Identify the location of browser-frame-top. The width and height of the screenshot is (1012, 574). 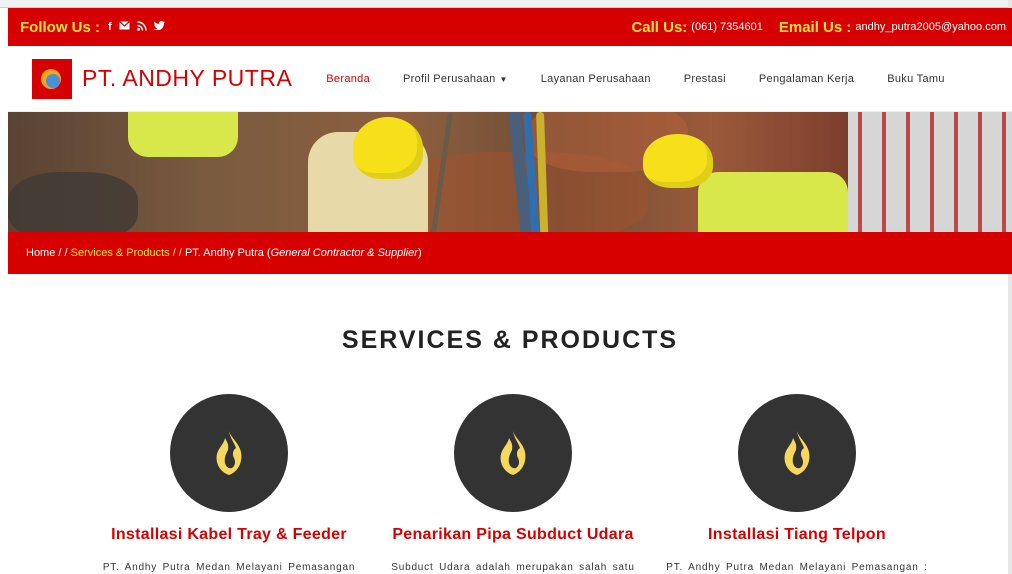
(506, 4).